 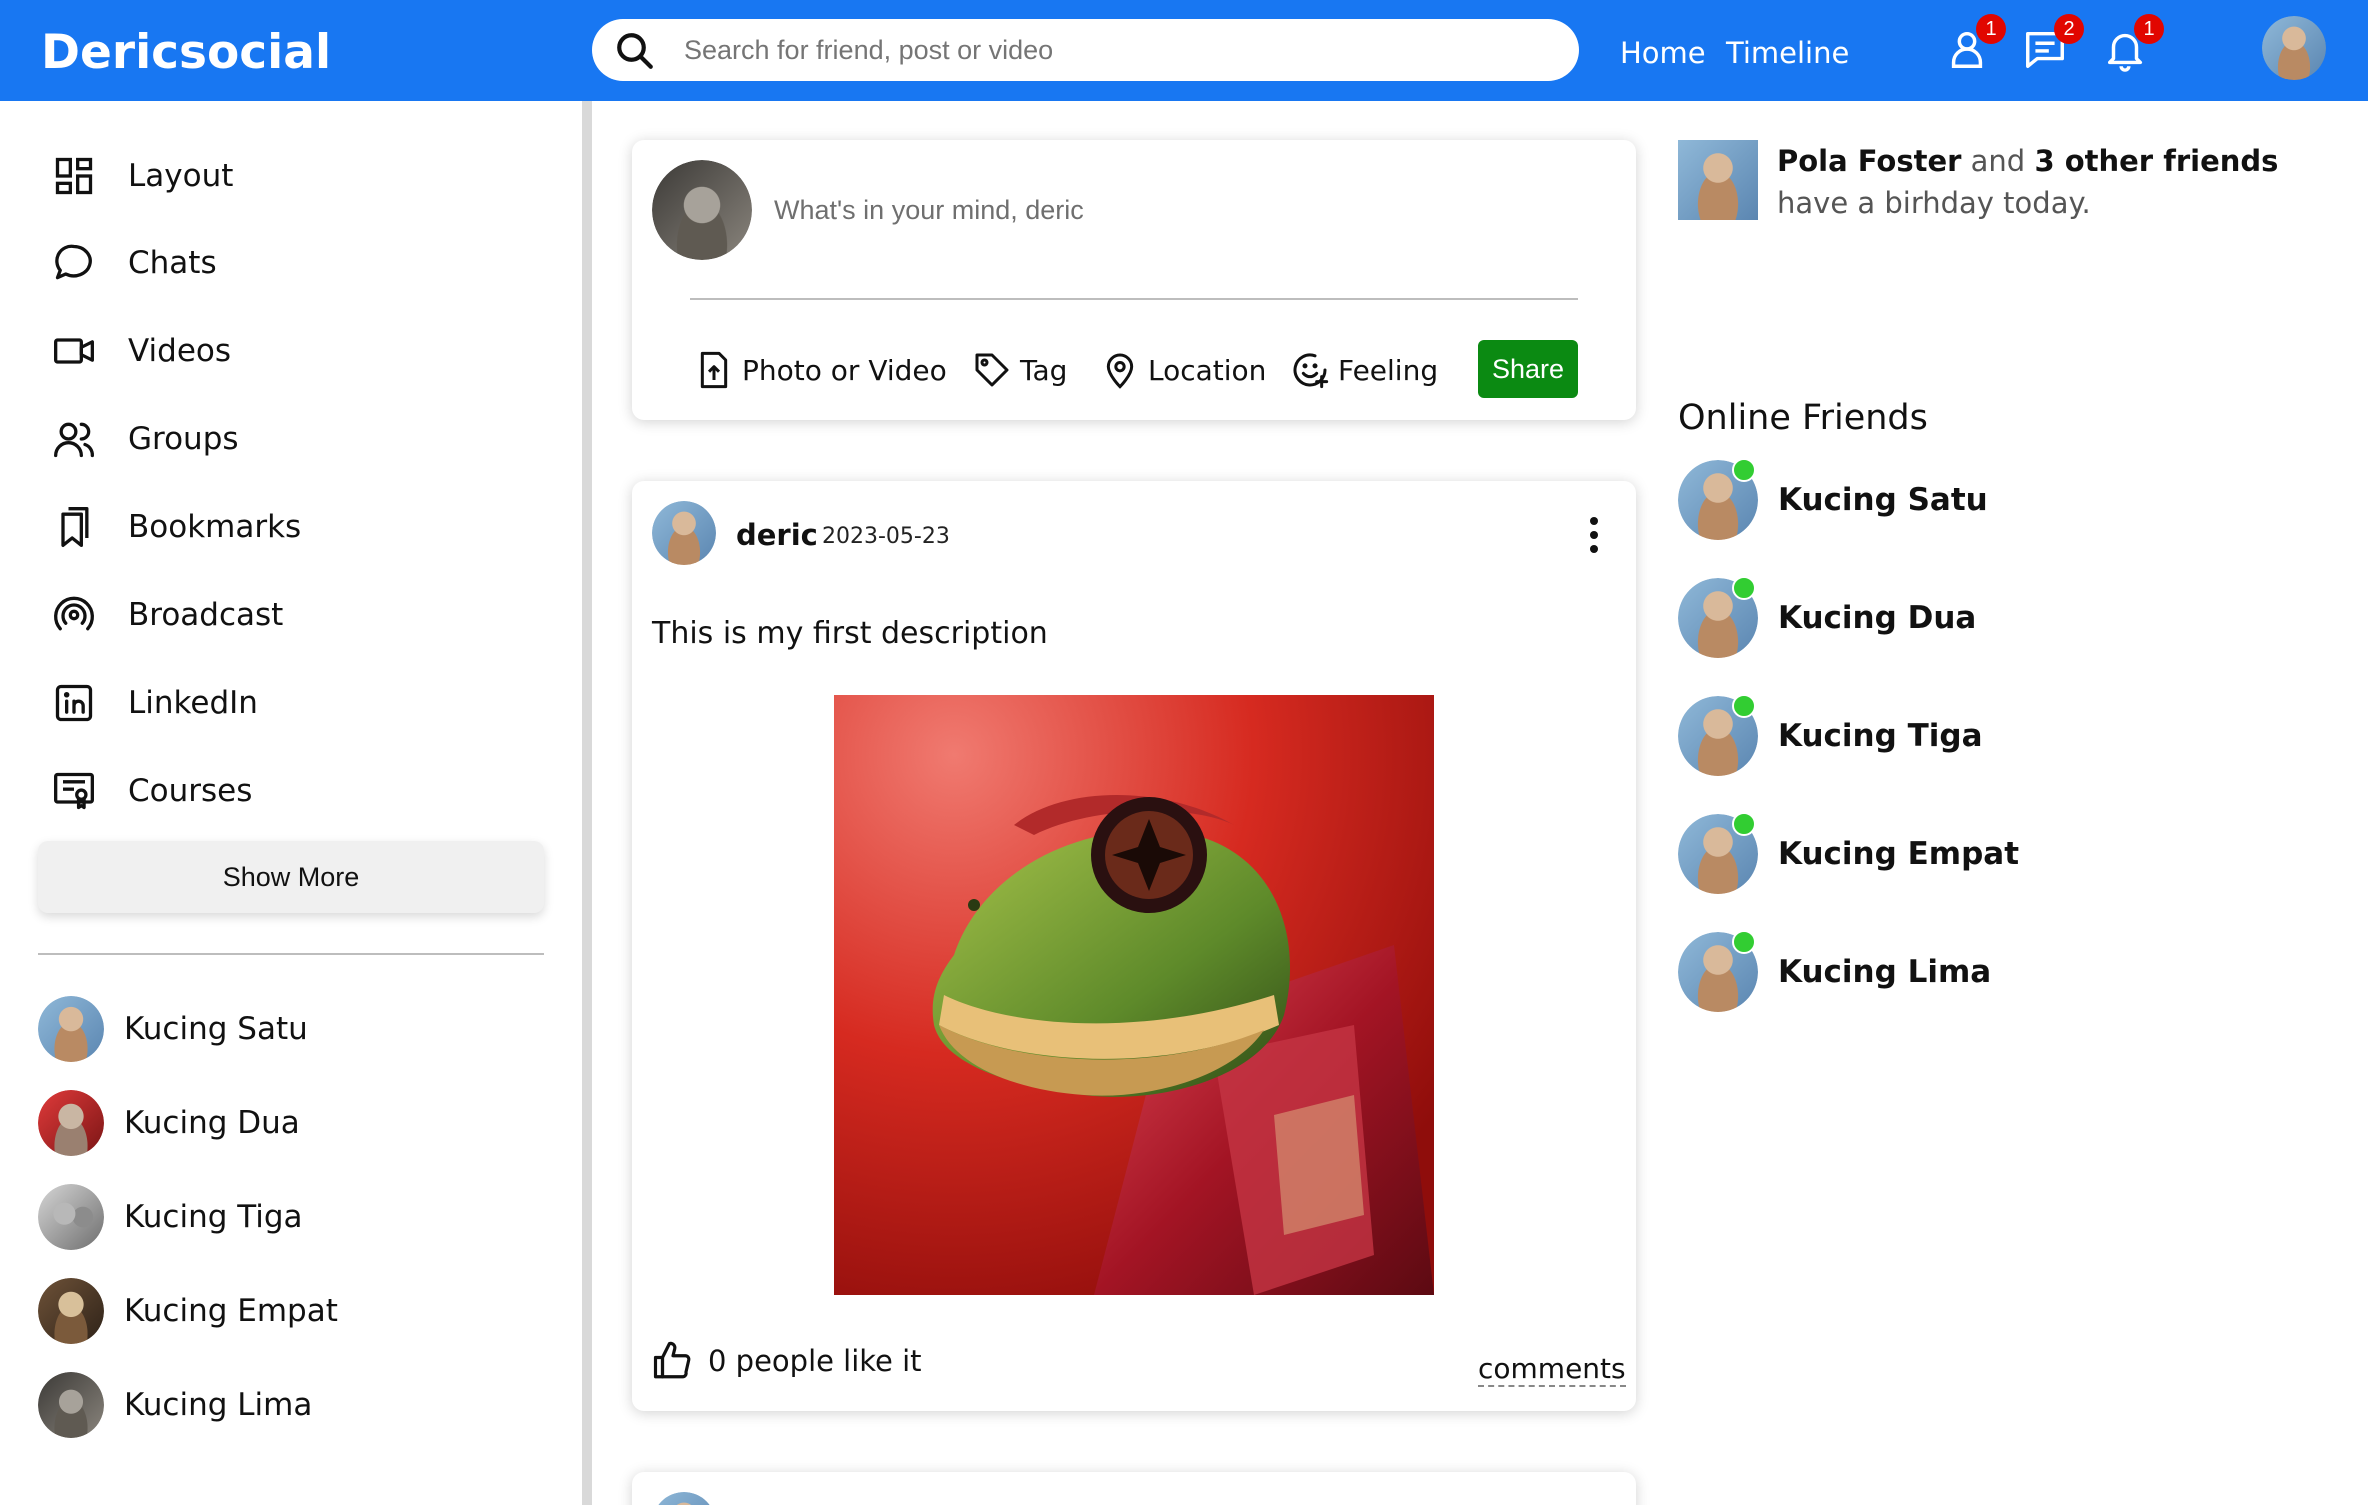 I want to click on birthday-and: and, so click(x=1998, y=161).